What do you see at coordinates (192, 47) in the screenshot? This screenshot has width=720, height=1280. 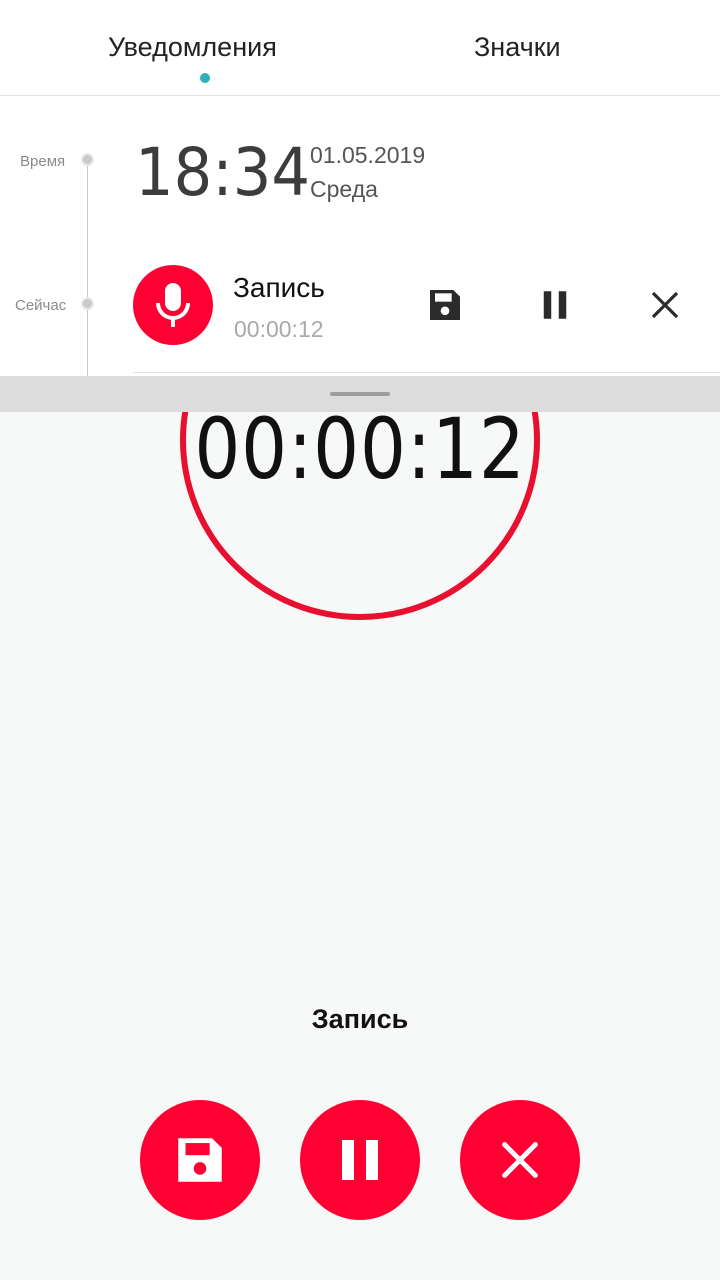 I see `tab-notifications: Уведомления` at bounding box center [192, 47].